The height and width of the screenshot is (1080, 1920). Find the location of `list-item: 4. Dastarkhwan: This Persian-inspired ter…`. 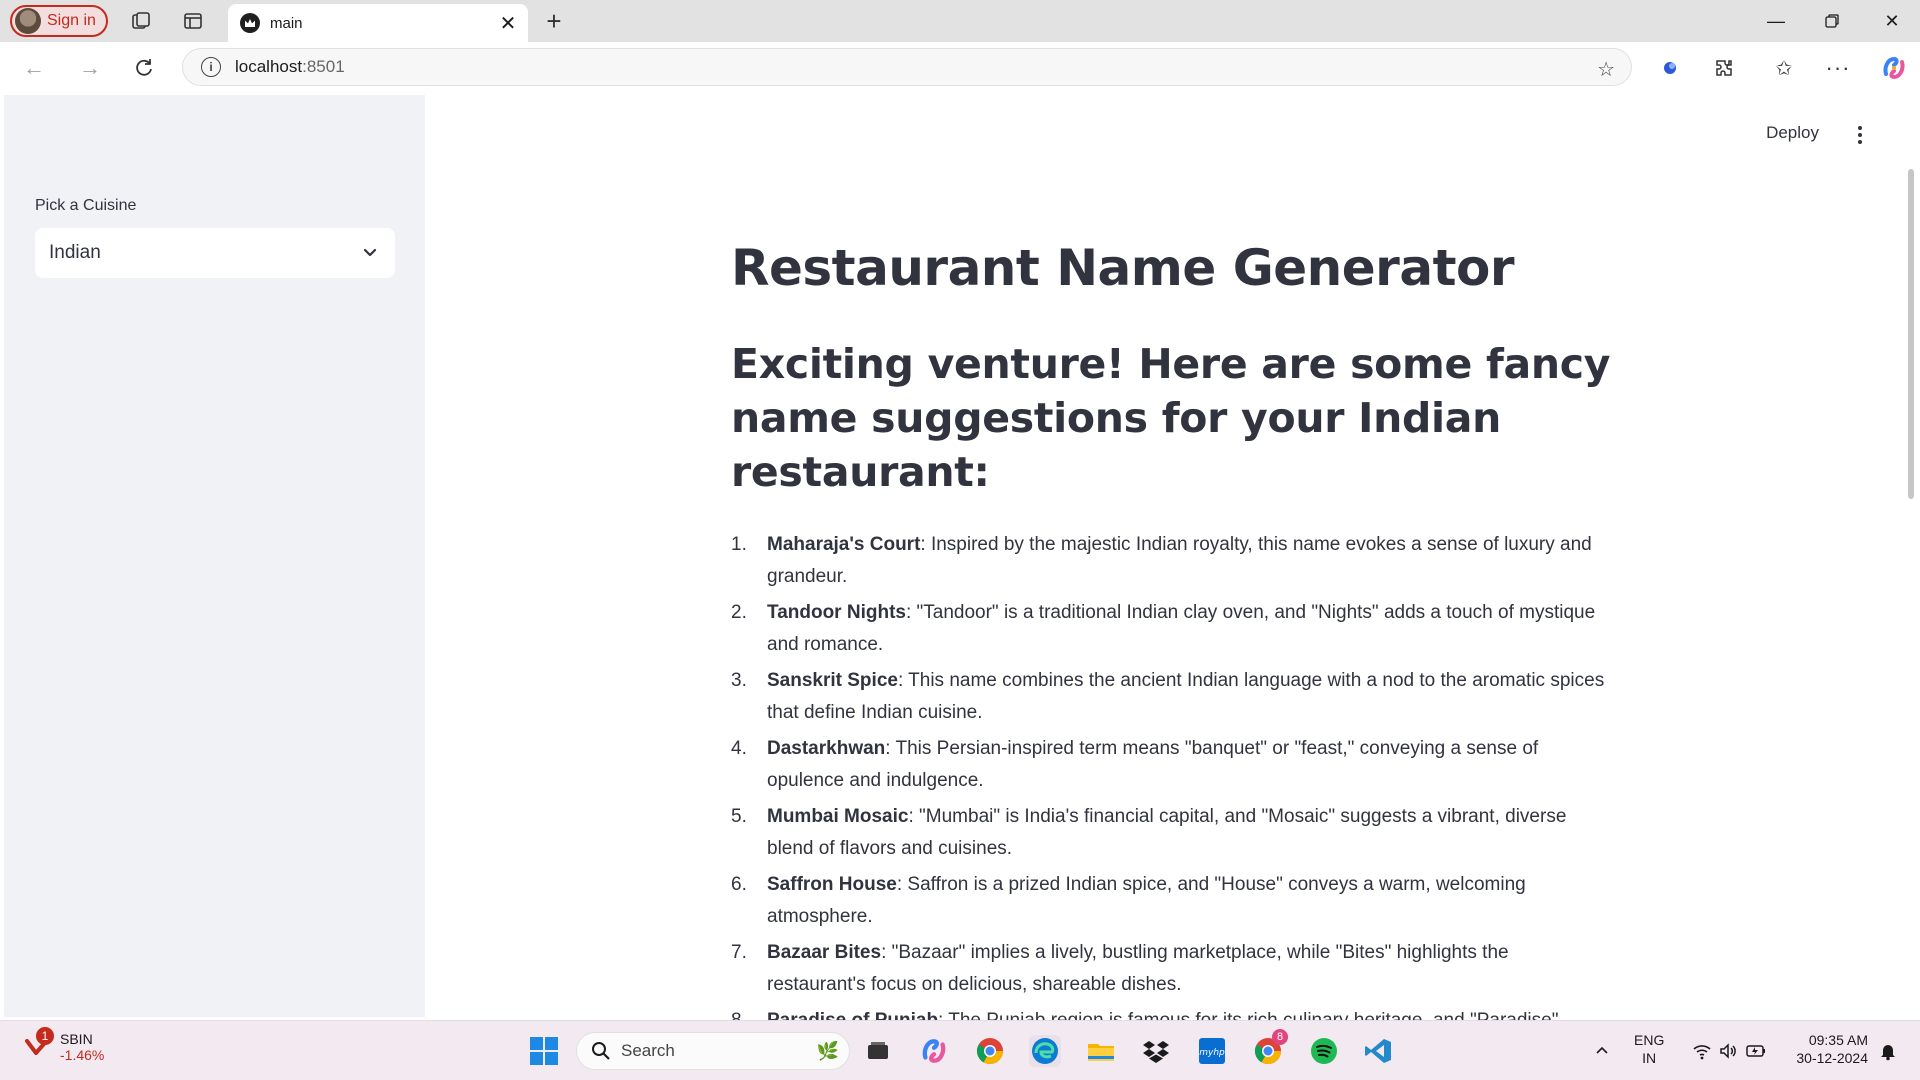

list-item: 4. Dastarkhwan: This Persian-inspired ter… is located at coordinates (1135, 764).